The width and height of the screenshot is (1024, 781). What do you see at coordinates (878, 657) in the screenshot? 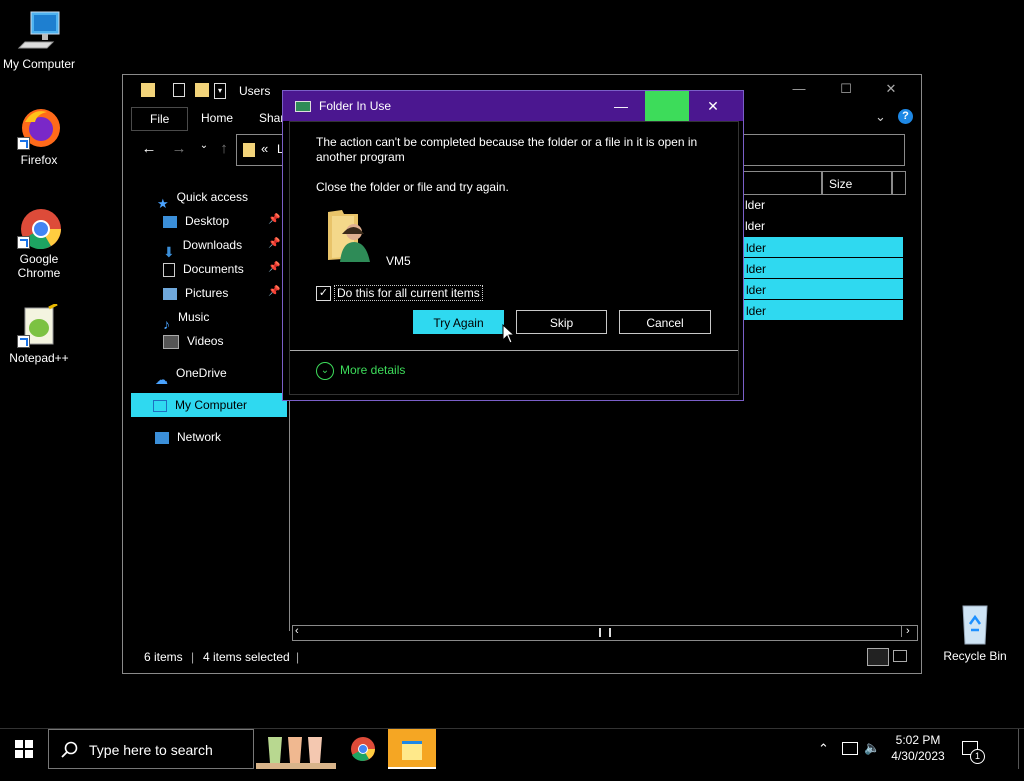
I see `details-view-icon` at bounding box center [878, 657].